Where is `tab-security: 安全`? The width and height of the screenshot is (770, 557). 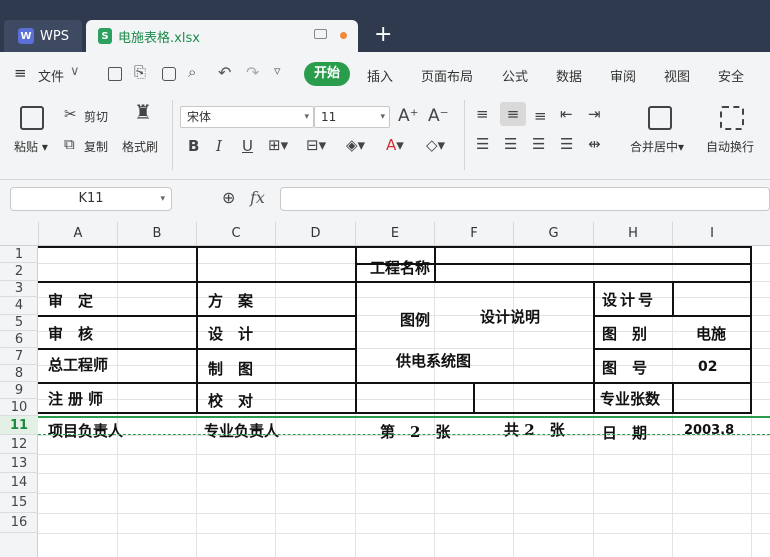
tab-security: 安全 is located at coordinates (731, 75).